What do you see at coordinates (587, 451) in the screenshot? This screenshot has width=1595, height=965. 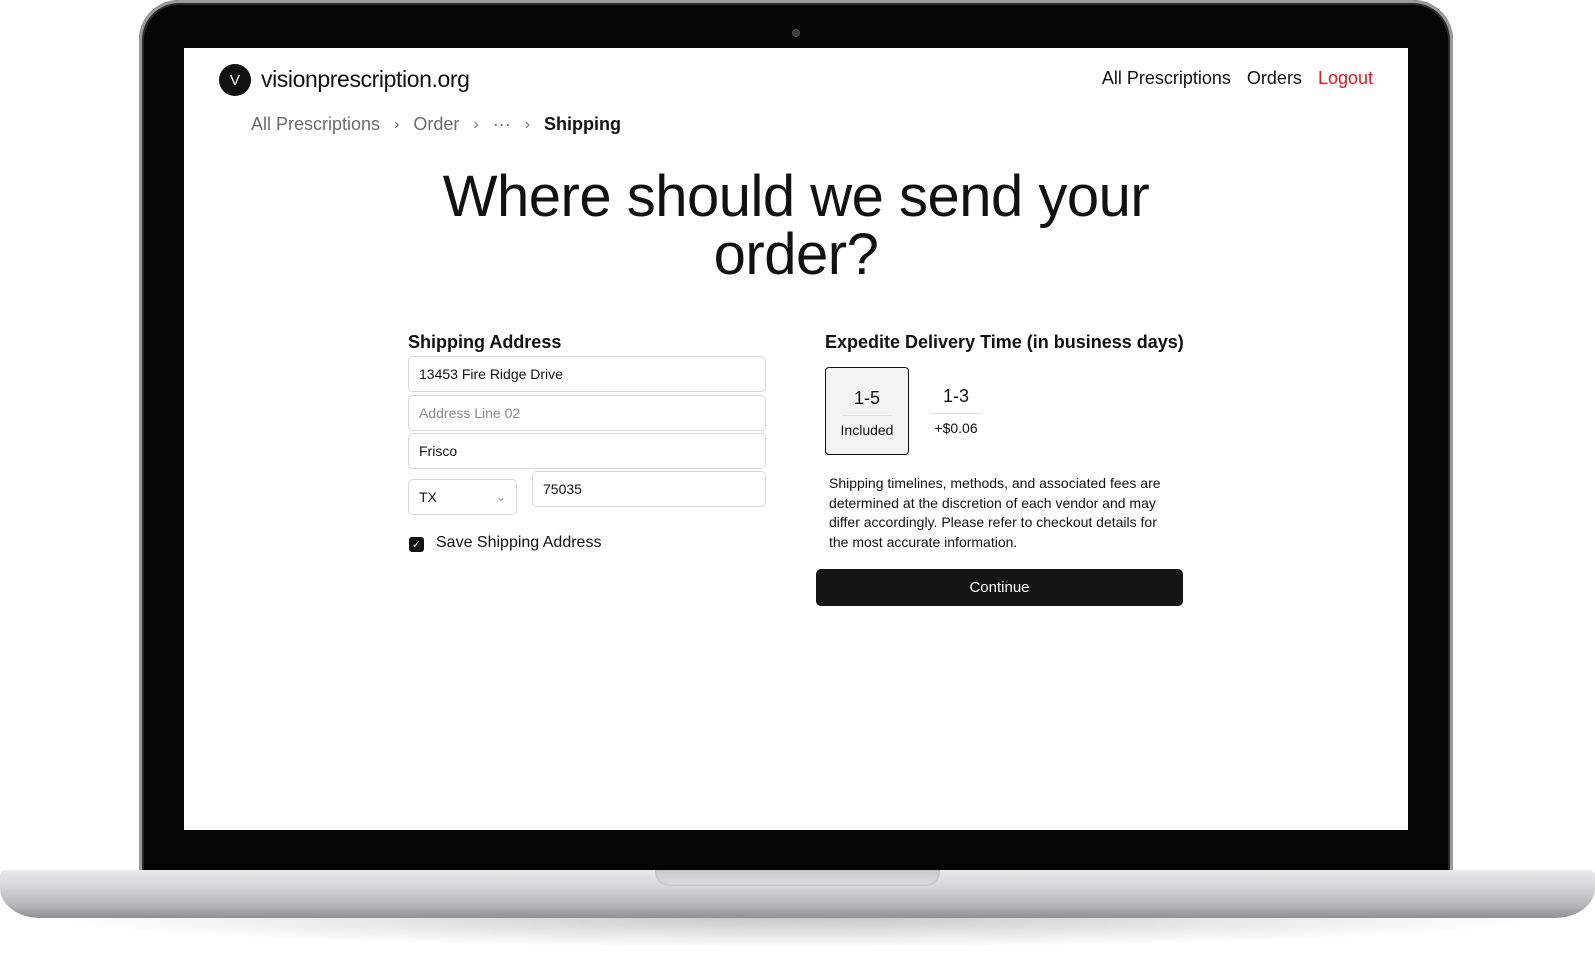 I see `city-input` at bounding box center [587, 451].